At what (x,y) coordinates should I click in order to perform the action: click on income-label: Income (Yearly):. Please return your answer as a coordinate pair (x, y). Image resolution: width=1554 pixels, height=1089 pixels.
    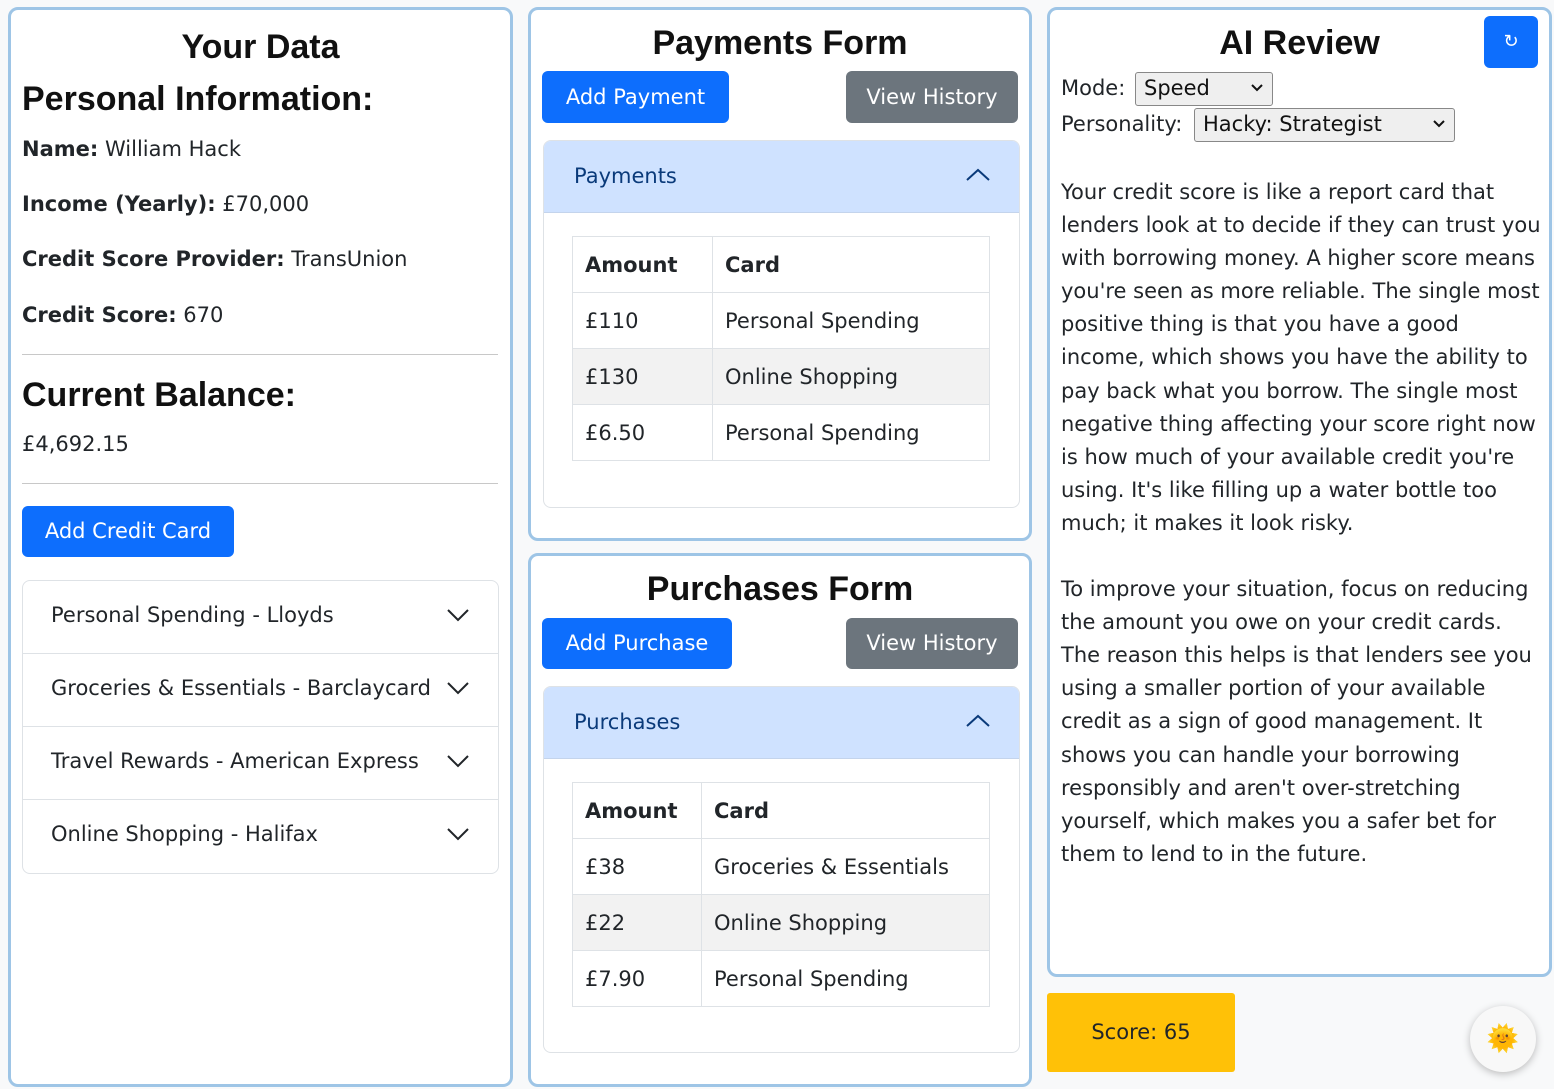
    Looking at the image, I should click on (119, 204).